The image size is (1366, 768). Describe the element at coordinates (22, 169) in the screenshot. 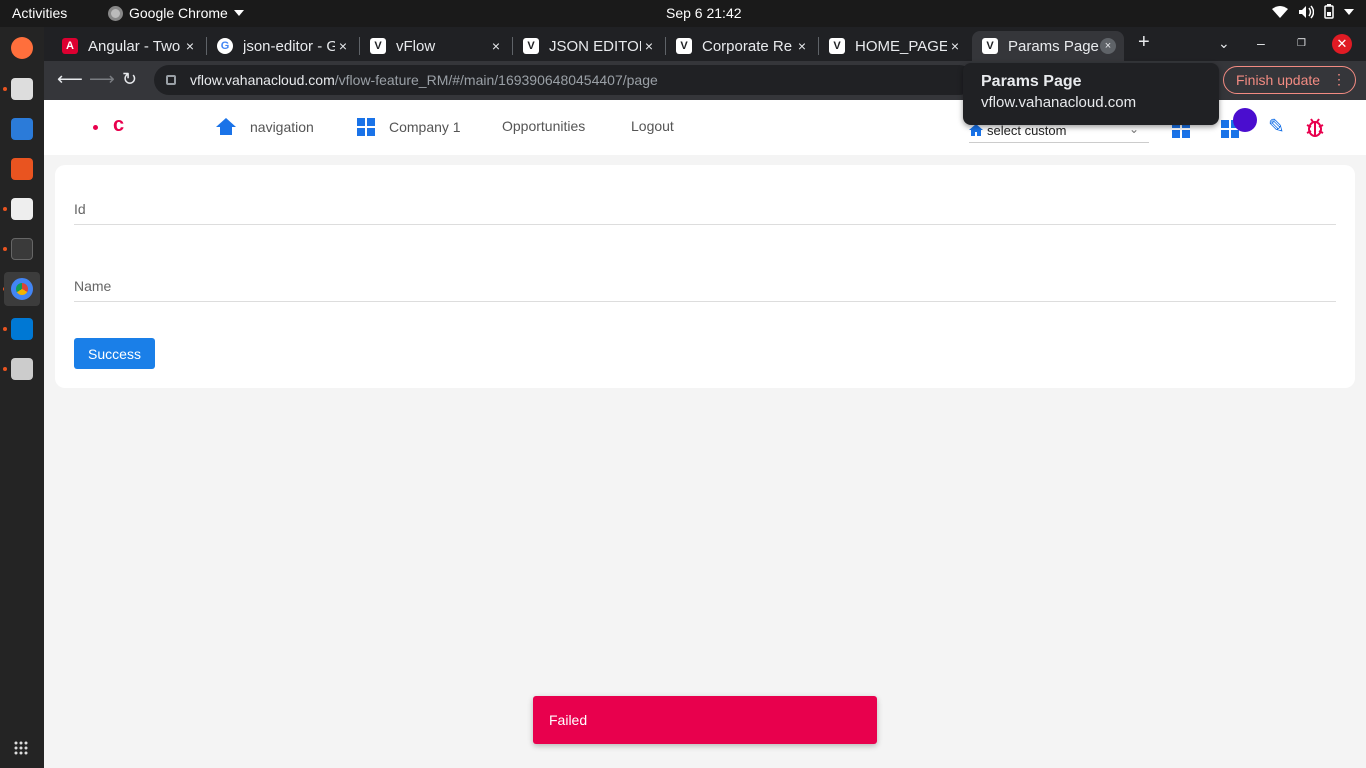

I see `software-icon` at that location.